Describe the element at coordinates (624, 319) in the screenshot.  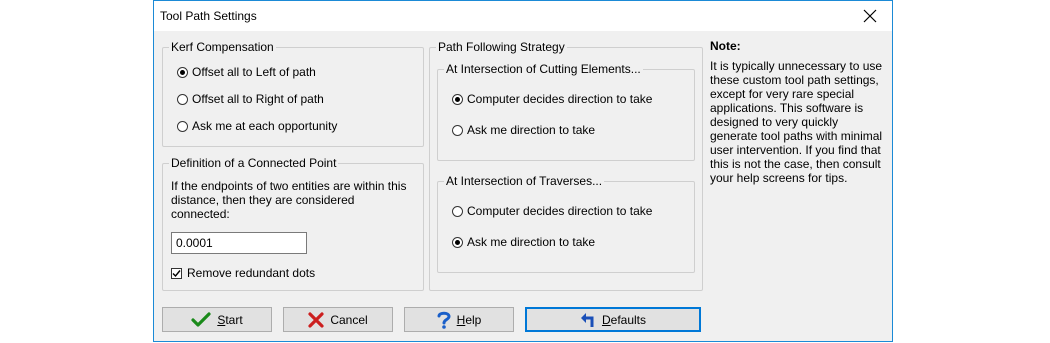
I see `defaults-button-label: Defaults` at that location.